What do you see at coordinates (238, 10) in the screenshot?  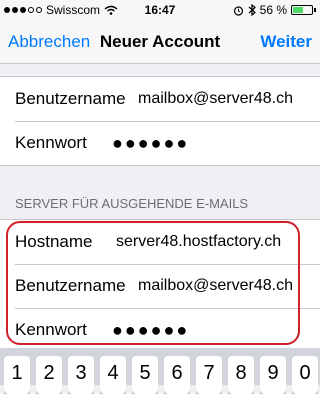 I see `alarm-icon` at bounding box center [238, 10].